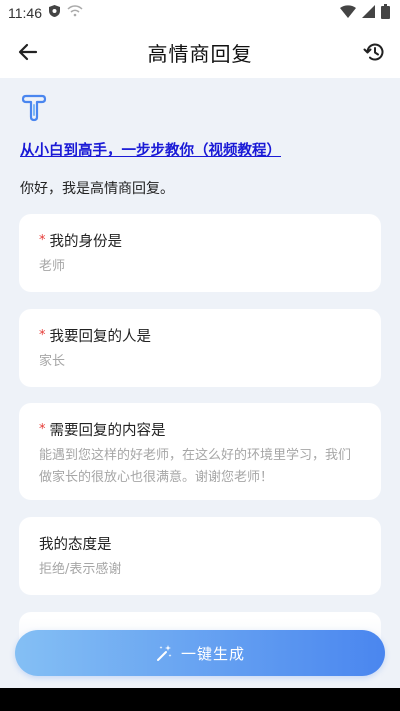  I want to click on magic-wand-icon, so click(164, 653).